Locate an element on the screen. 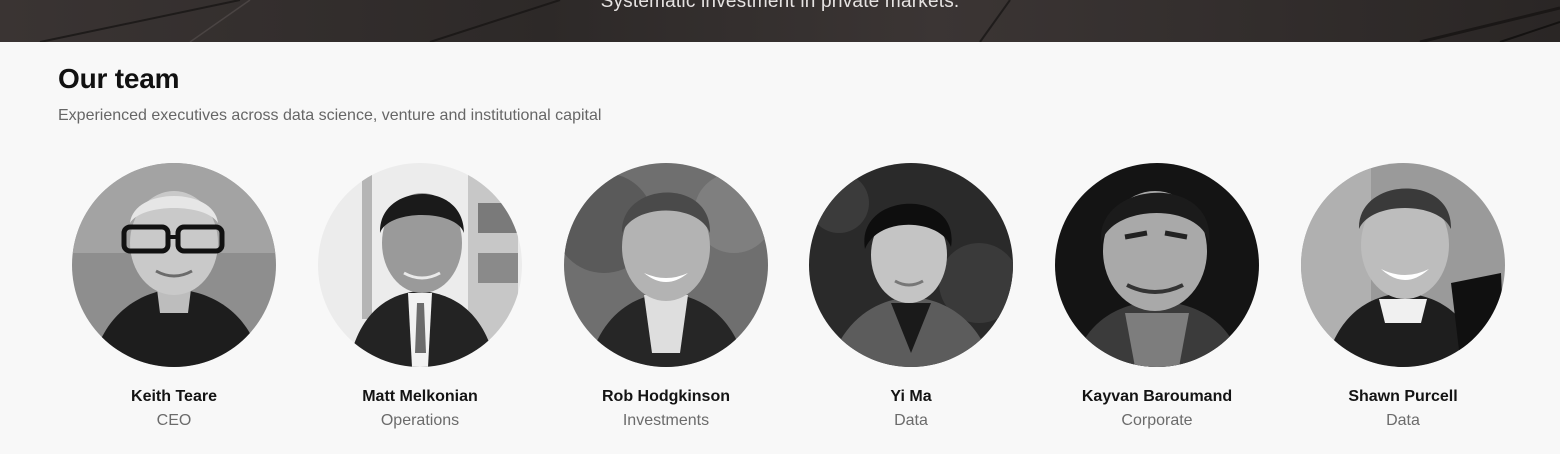  avatar-yi-ma is located at coordinates (911, 265).